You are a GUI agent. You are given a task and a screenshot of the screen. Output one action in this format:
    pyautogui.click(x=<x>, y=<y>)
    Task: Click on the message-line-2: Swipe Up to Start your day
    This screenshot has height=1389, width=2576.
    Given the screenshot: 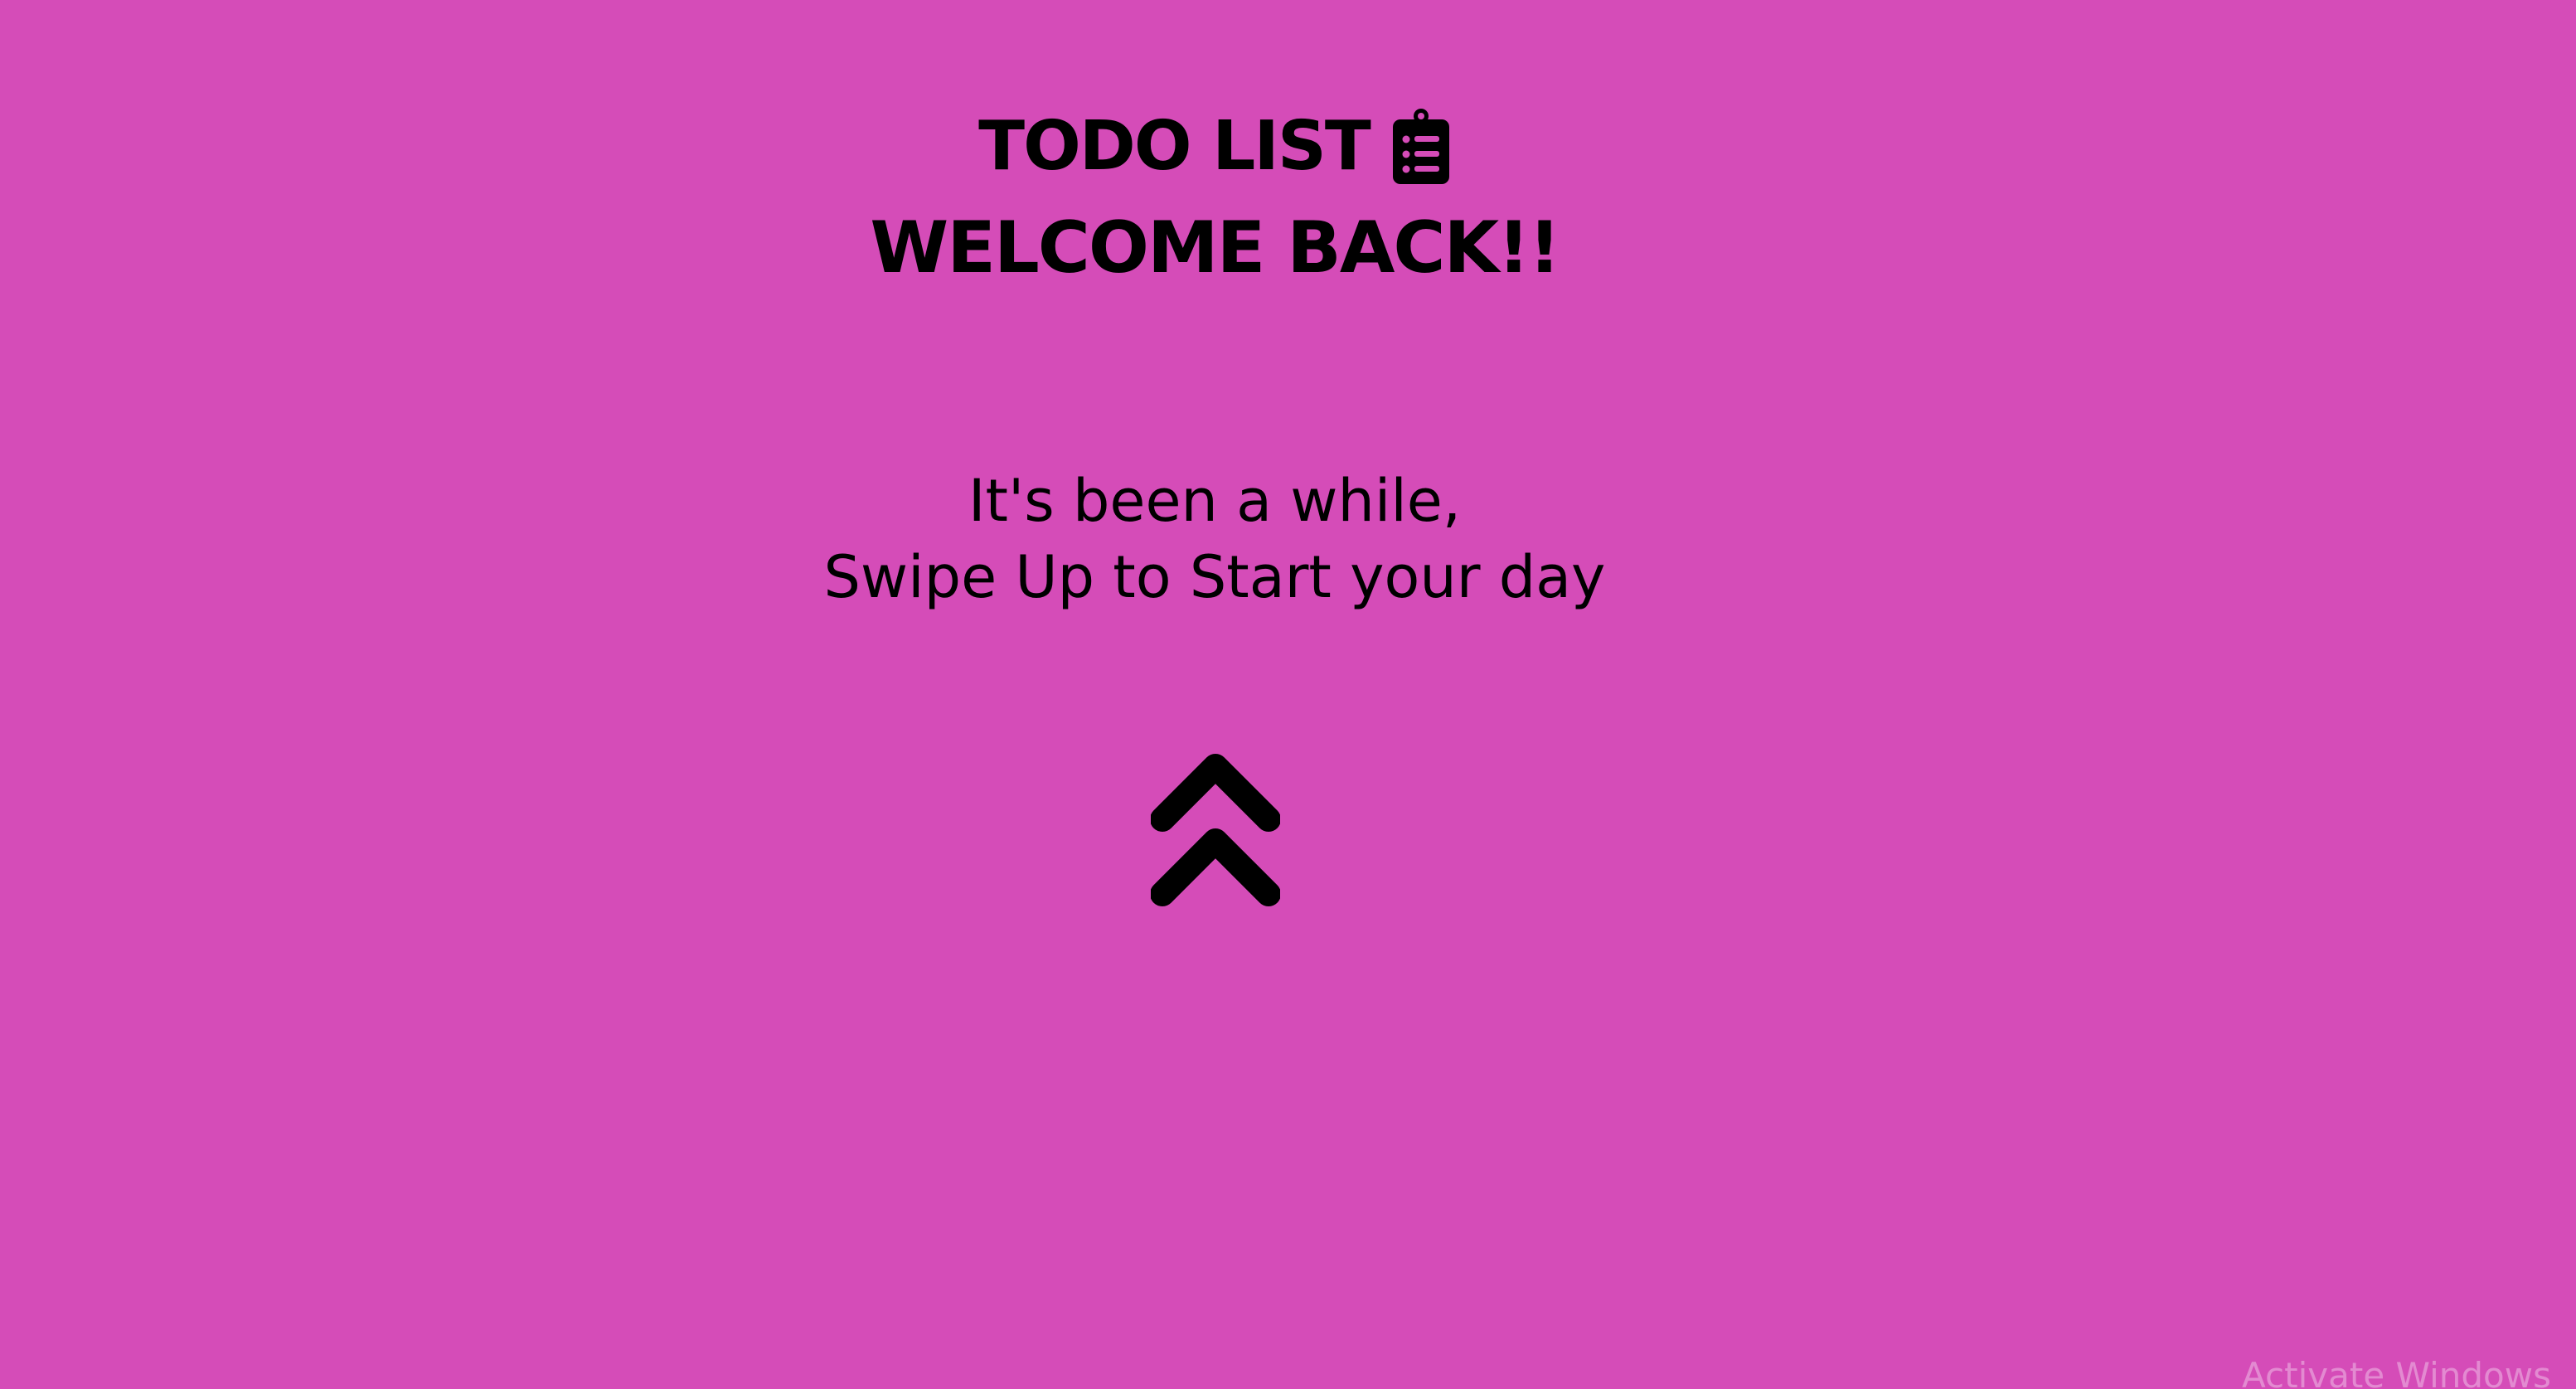 What is the action you would take?
    pyautogui.click(x=1214, y=577)
    